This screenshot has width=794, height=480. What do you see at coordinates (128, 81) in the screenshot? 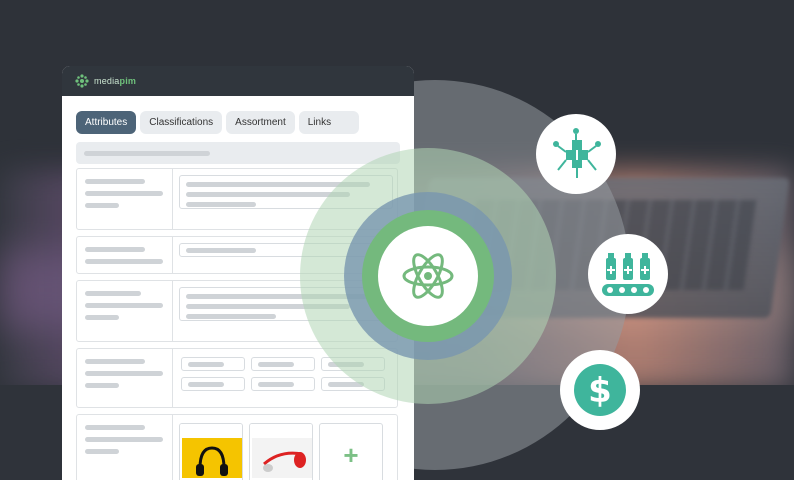
I see `logo-suffix: pim` at bounding box center [128, 81].